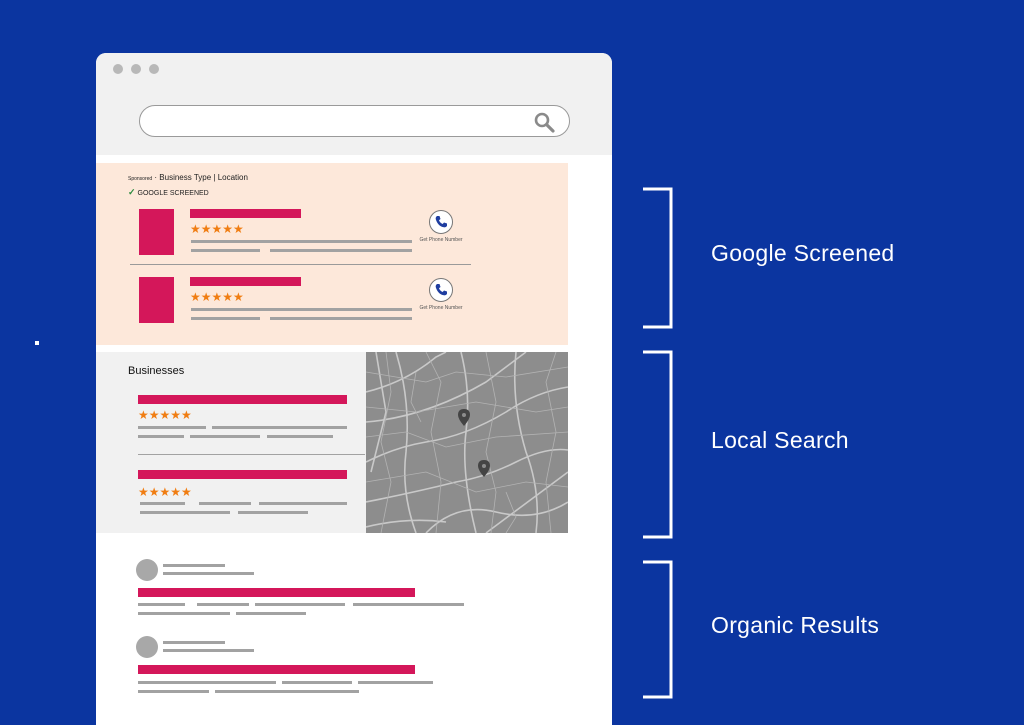  Describe the element at coordinates (780, 440) in the screenshot. I see `label-local-search: Local Search` at that location.